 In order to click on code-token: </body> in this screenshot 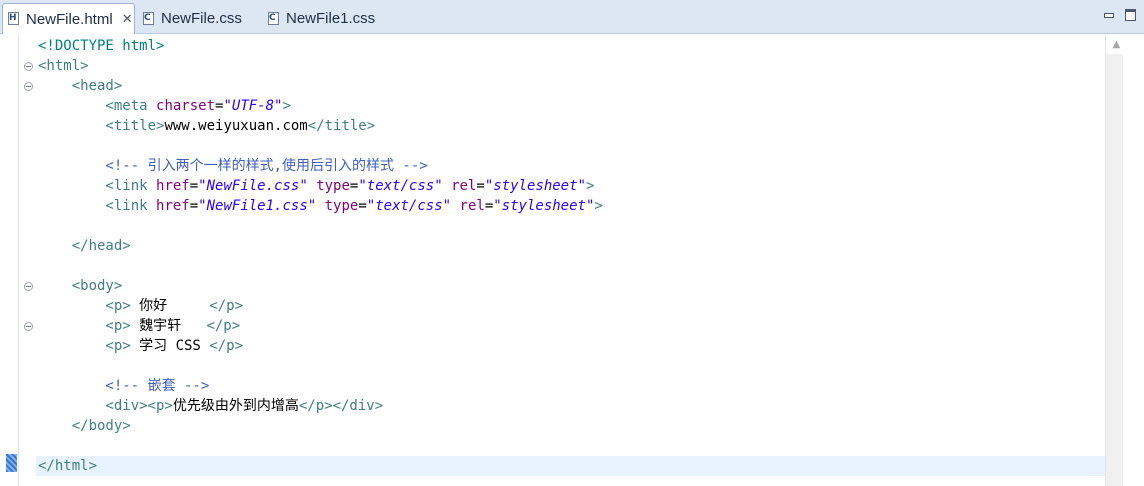, I will do `click(84, 426)`.